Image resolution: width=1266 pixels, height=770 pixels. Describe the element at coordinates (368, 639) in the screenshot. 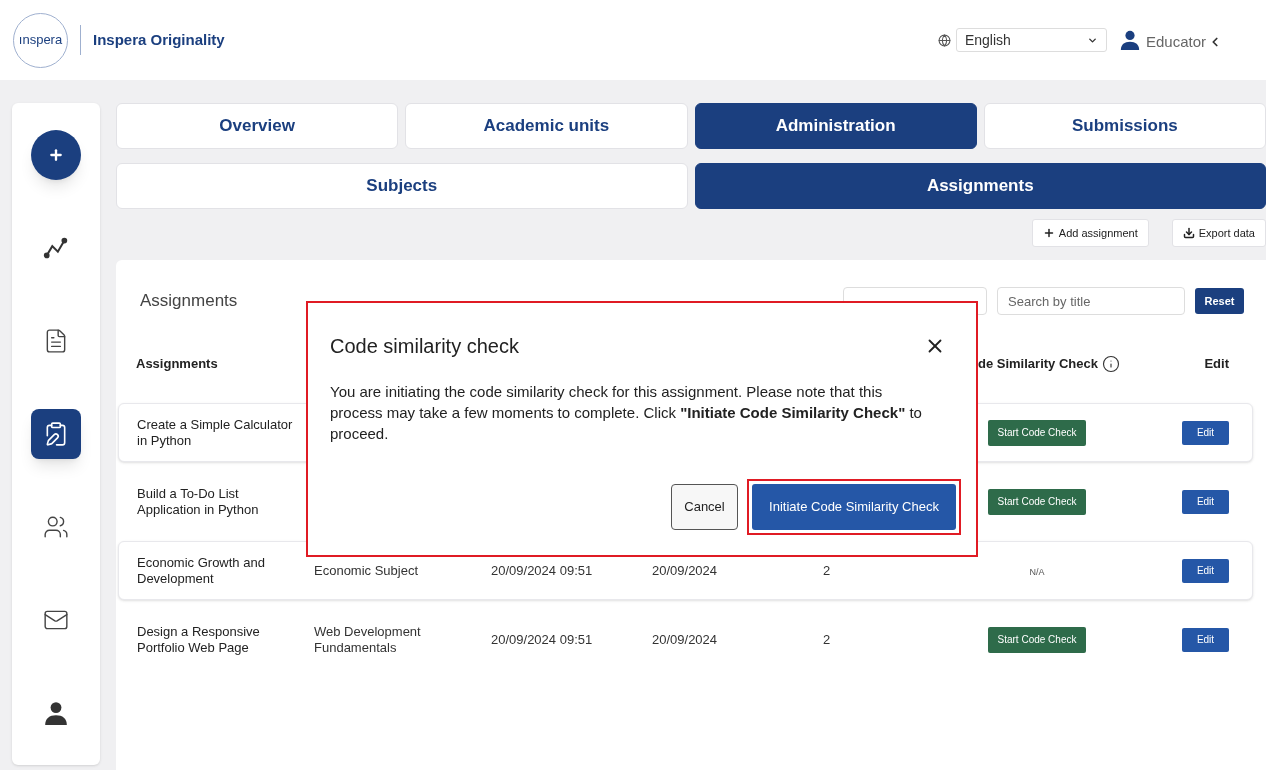

I see `subject-name: Web Development Fundamentals` at that location.